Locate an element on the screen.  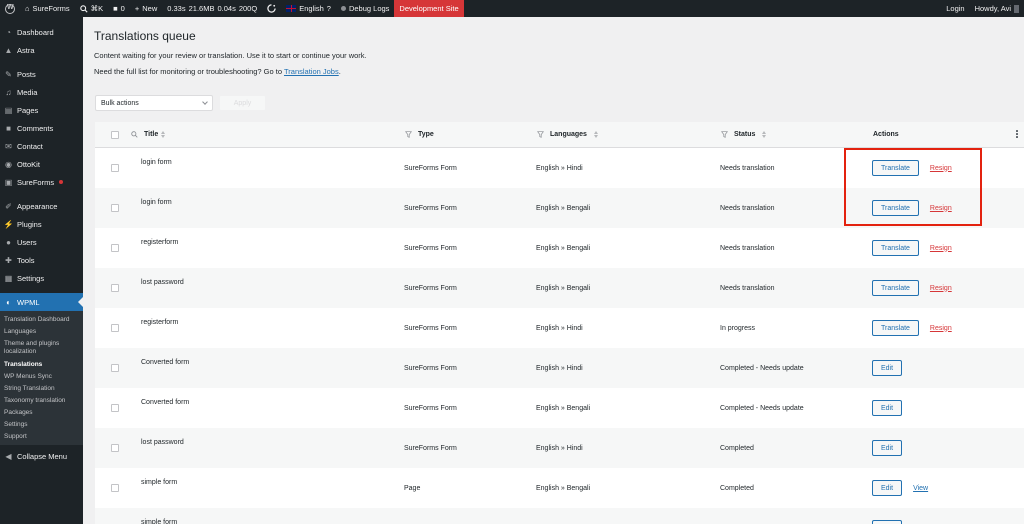
sidebar-item-label: Dashboard is located at coordinates (35, 32).